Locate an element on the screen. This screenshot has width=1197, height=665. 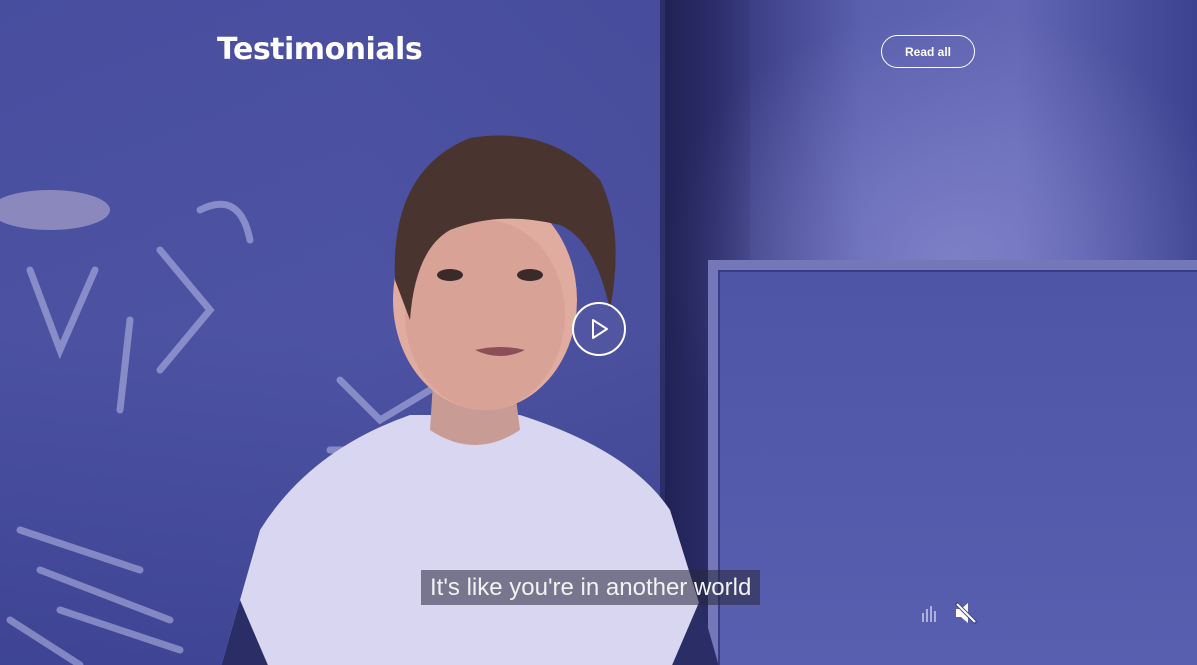
play-button is located at coordinates (599, 329).